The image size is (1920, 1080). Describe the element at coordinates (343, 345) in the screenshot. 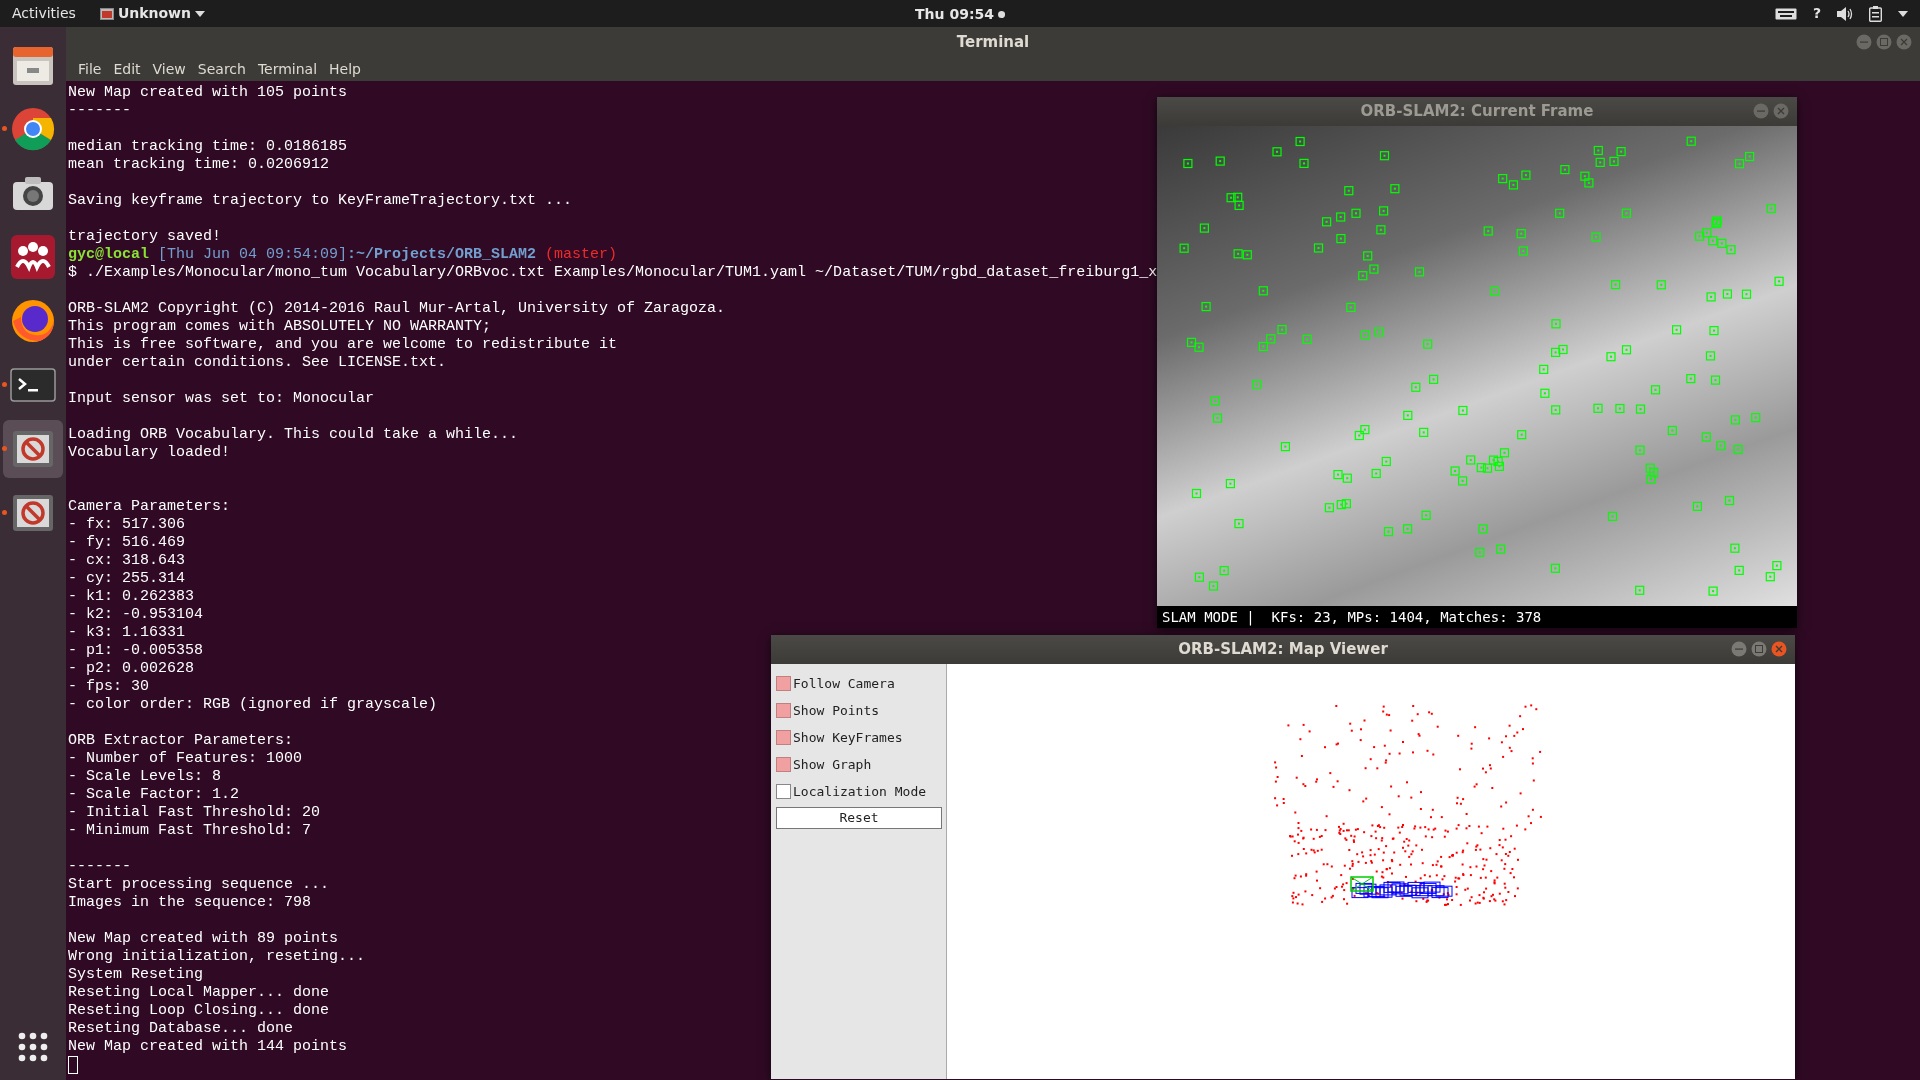

I see `terminal-line: This is free software, and you are welcome to redistribute it` at that location.